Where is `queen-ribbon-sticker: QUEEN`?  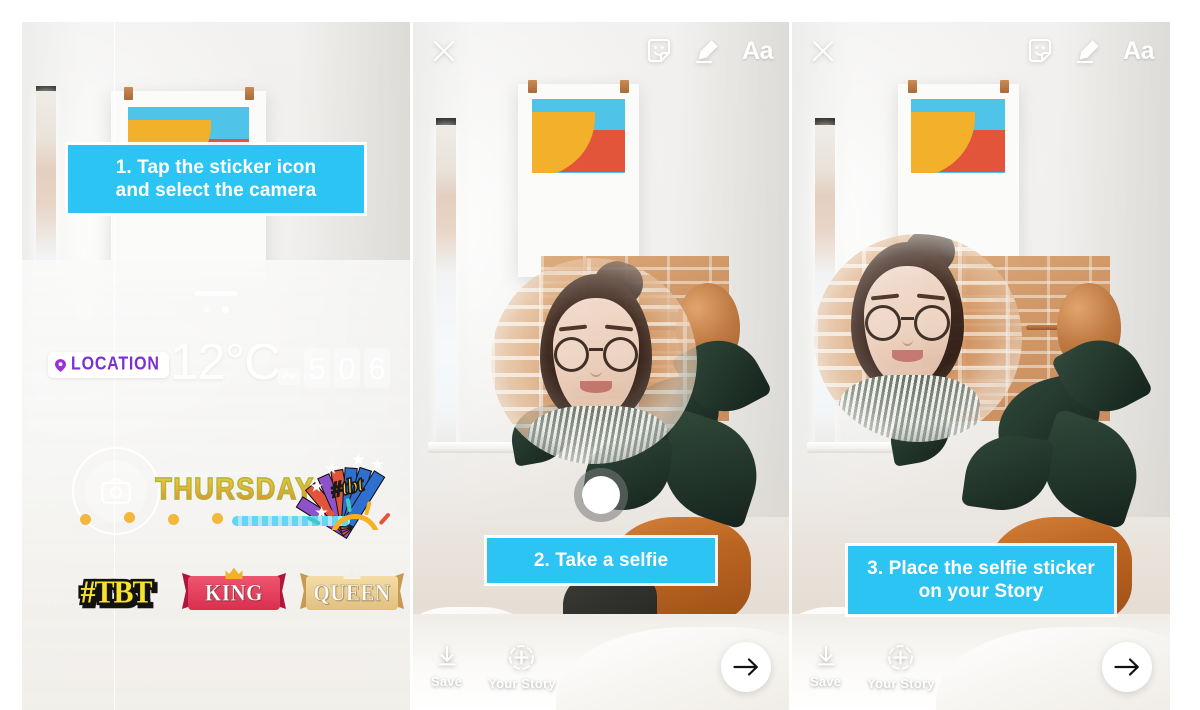
queen-ribbon-sticker: QUEEN is located at coordinates (352, 591).